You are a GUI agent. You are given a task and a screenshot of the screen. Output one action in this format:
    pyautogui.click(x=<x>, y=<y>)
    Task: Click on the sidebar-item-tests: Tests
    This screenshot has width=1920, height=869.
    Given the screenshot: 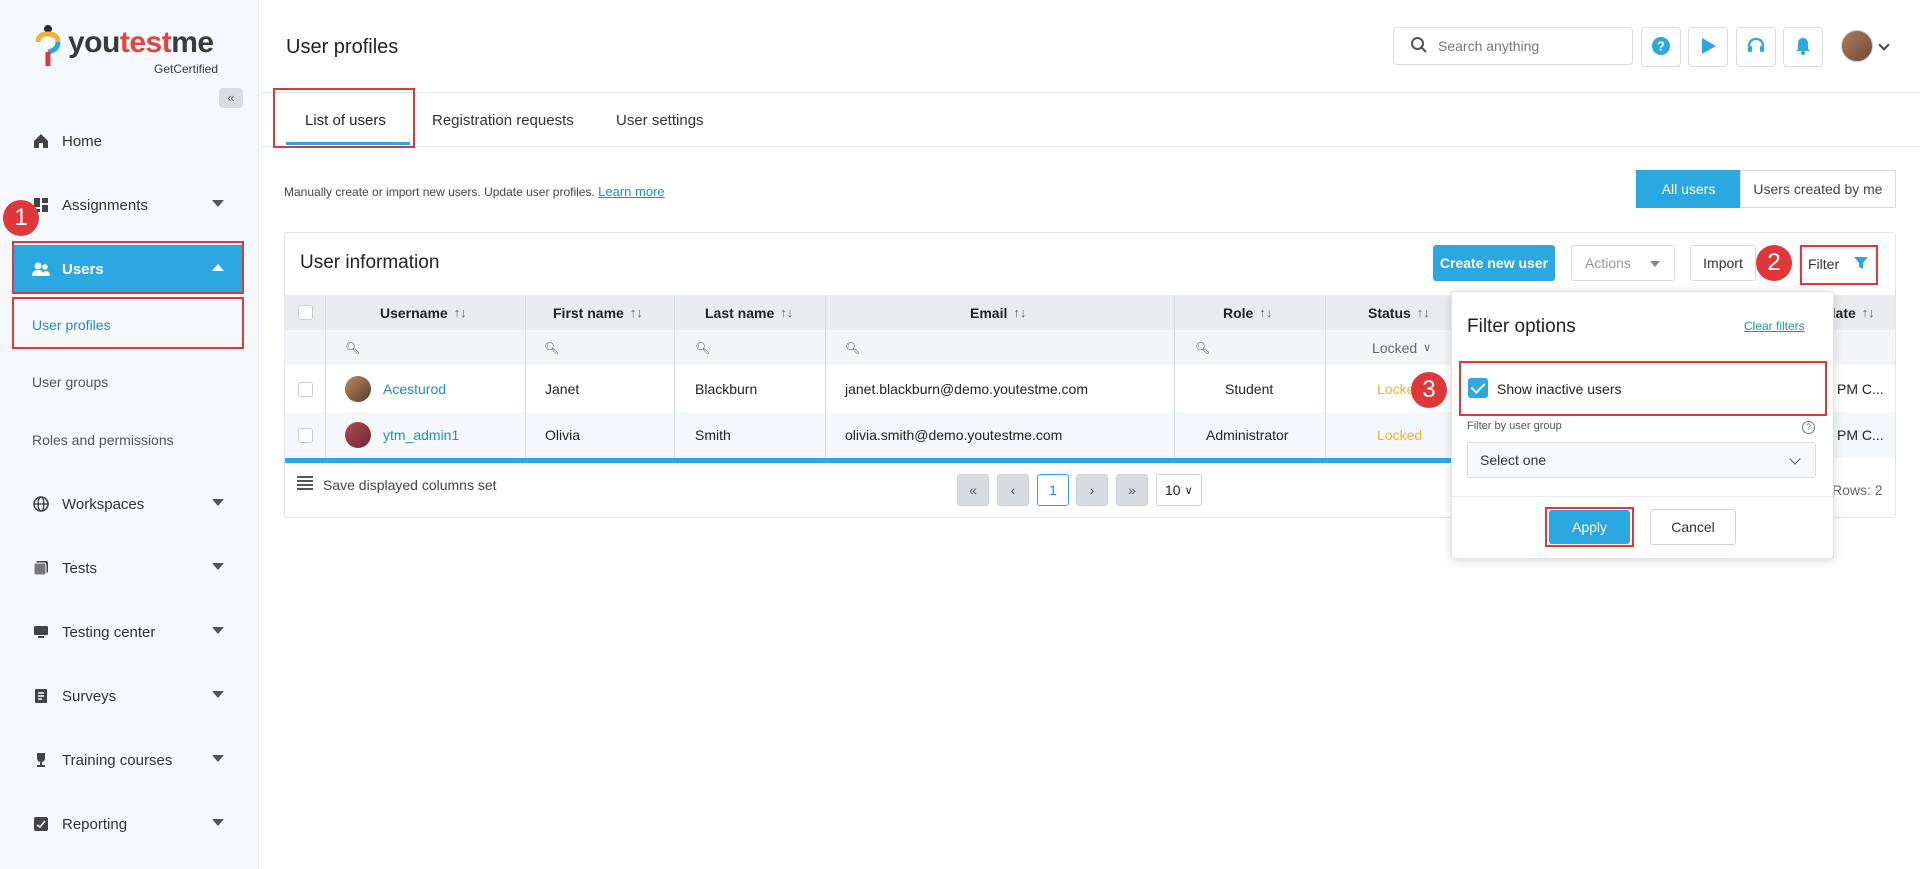 What is the action you would take?
    pyautogui.click(x=128, y=568)
    